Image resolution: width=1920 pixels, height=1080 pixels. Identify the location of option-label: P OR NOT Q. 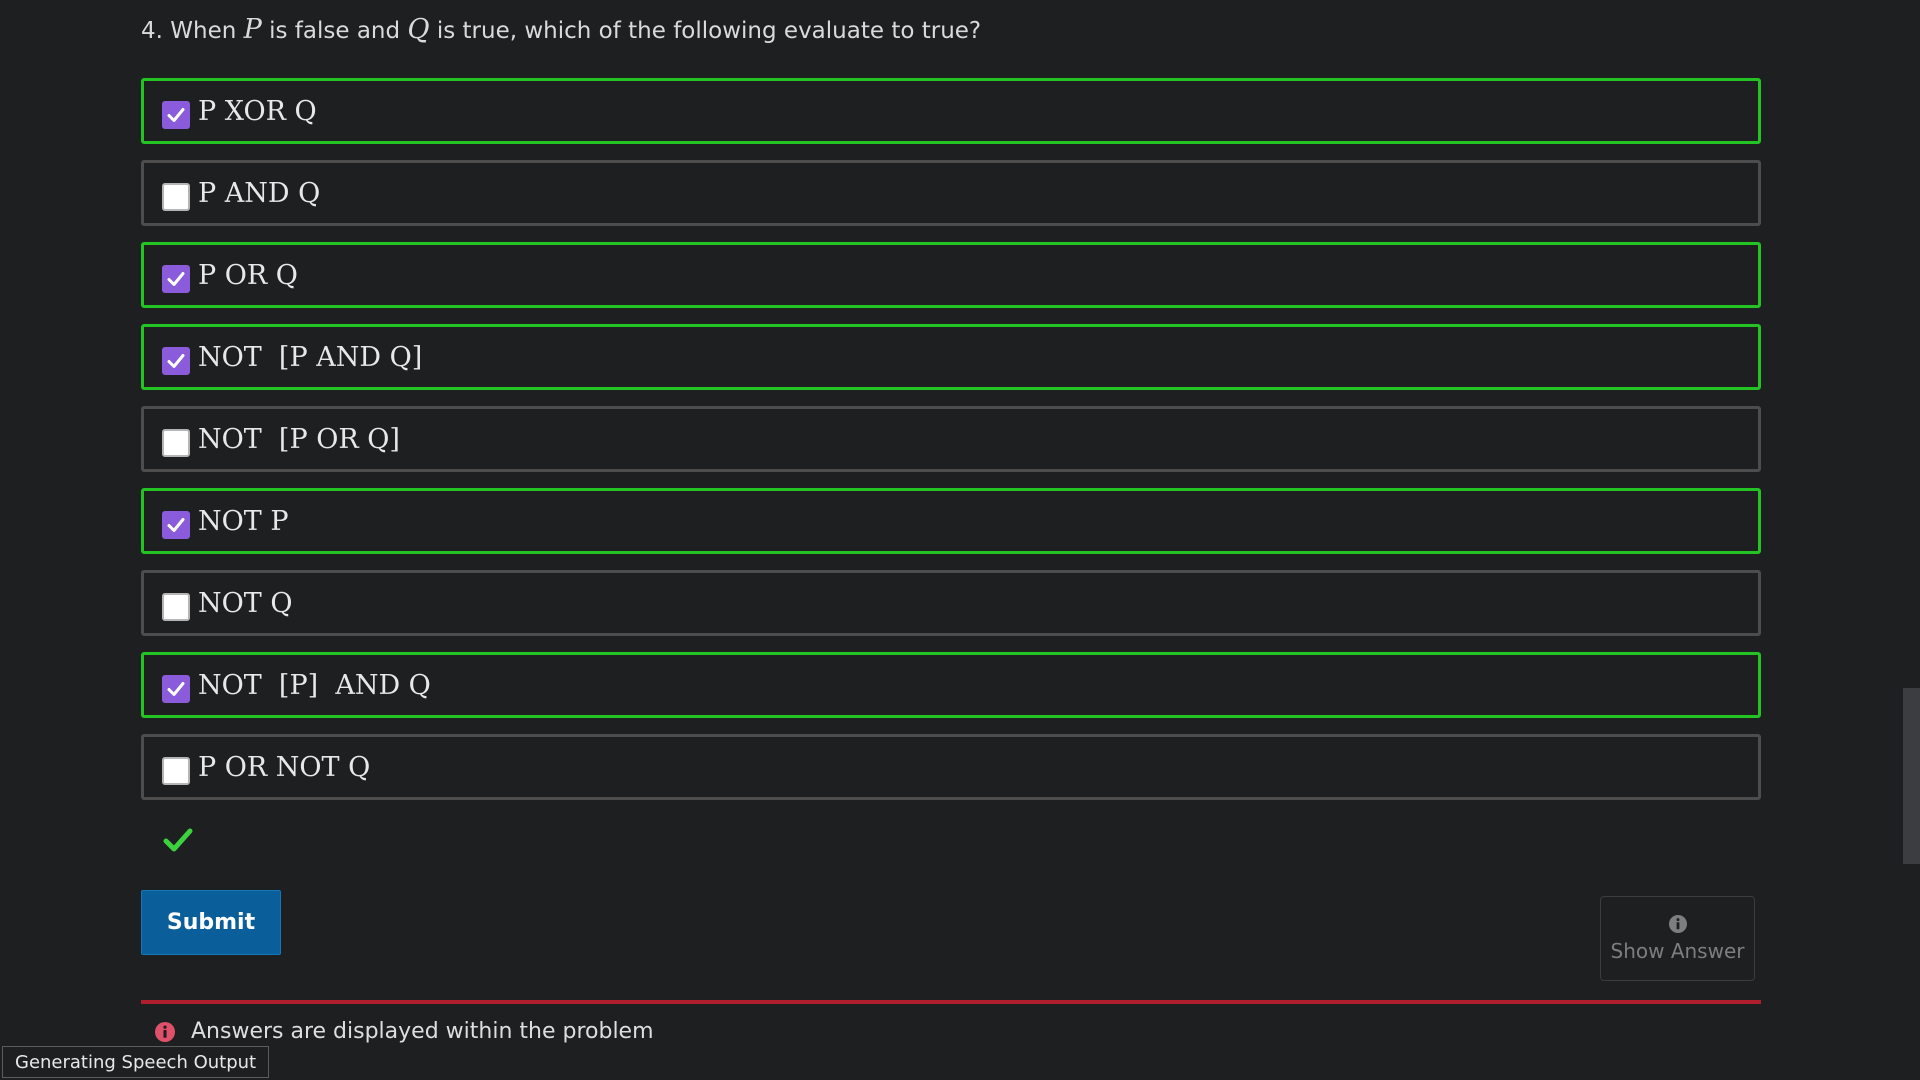
(284, 767).